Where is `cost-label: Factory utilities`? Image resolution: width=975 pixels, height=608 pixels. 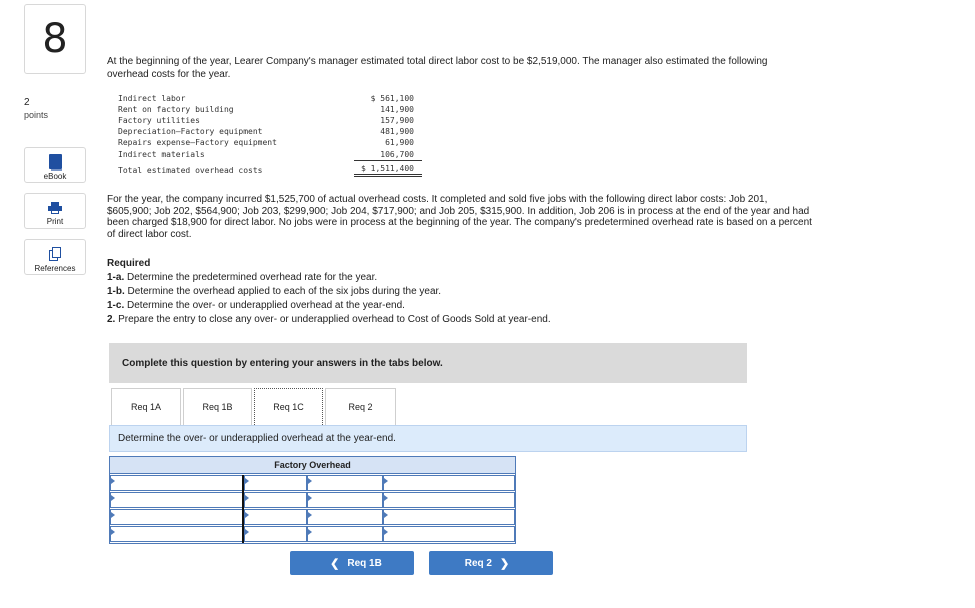 cost-label: Factory utilities is located at coordinates (159, 120).